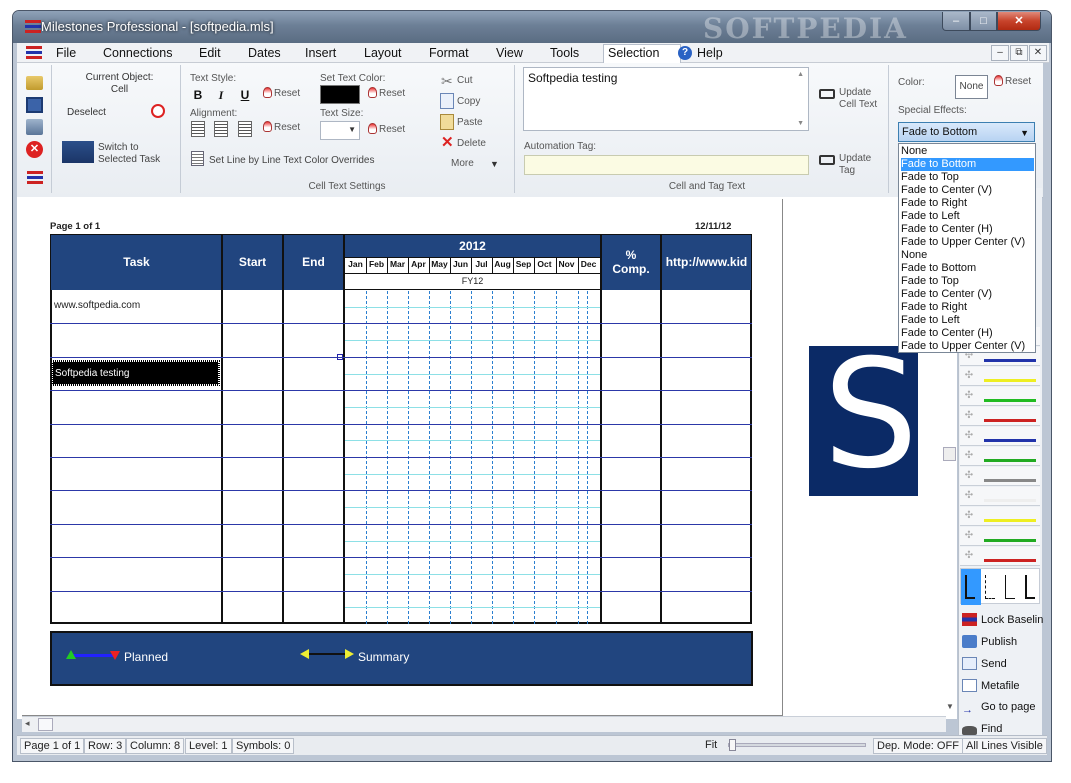  What do you see at coordinates (129, 159) in the screenshot?
I see `switch-task-label-2: Selected Task` at bounding box center [129, 159].